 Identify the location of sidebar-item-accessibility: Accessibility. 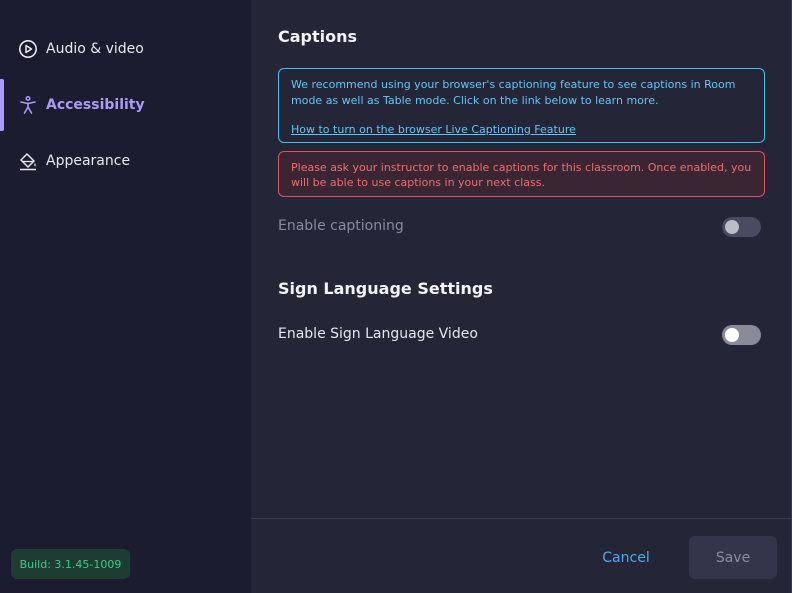
(125, 105).